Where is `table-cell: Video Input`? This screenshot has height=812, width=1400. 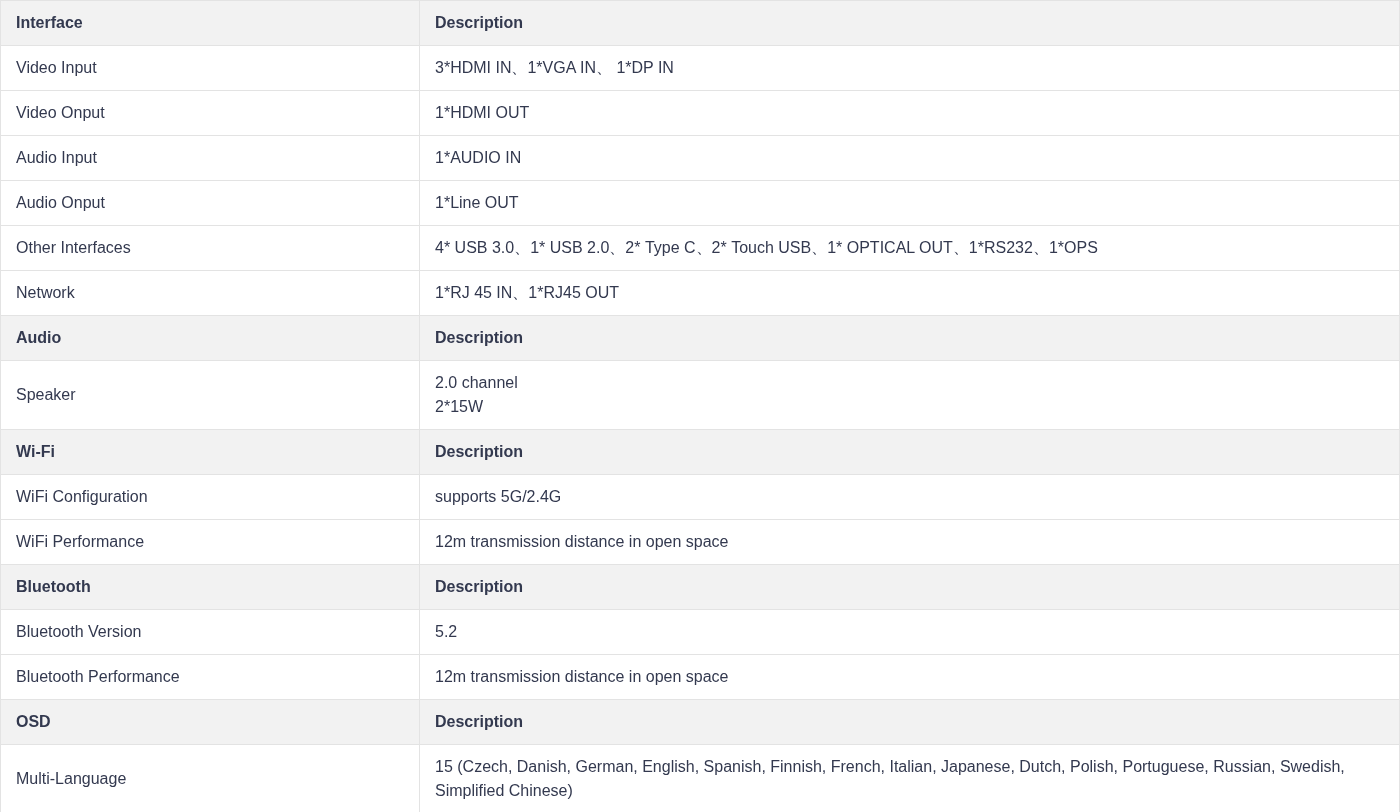
table-cell: Video Input is located at coordinates (210, 68).